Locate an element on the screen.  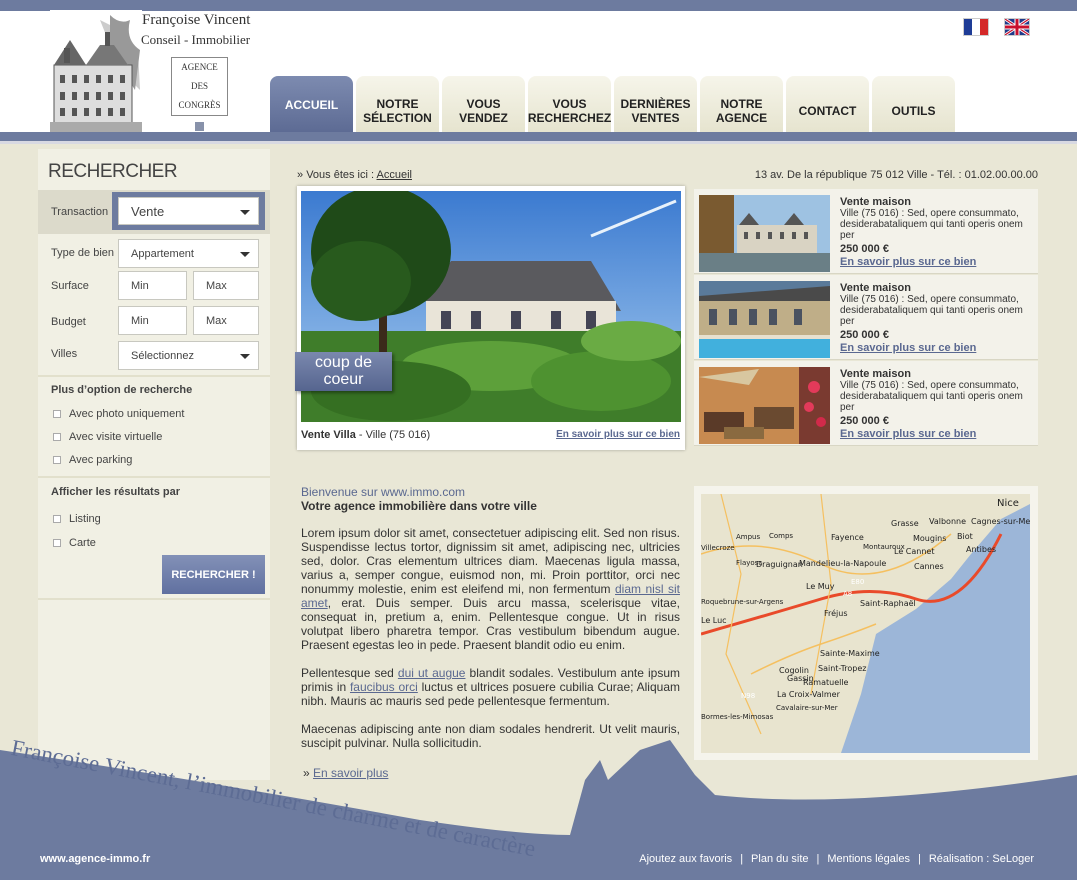
surface-min-input: Min is located at coordinates (152, 285).